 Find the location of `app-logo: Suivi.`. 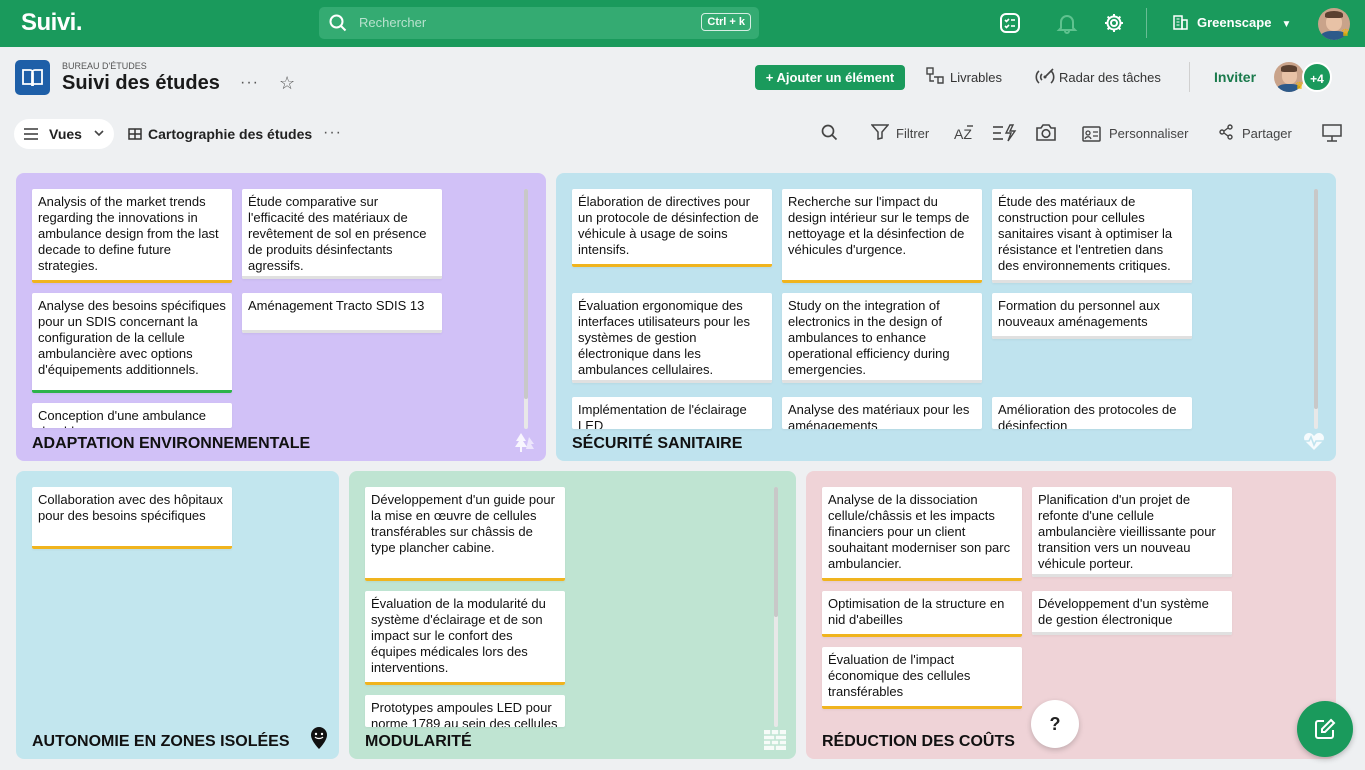

app-logo: Suivi. is located at coordinates (52, 23).